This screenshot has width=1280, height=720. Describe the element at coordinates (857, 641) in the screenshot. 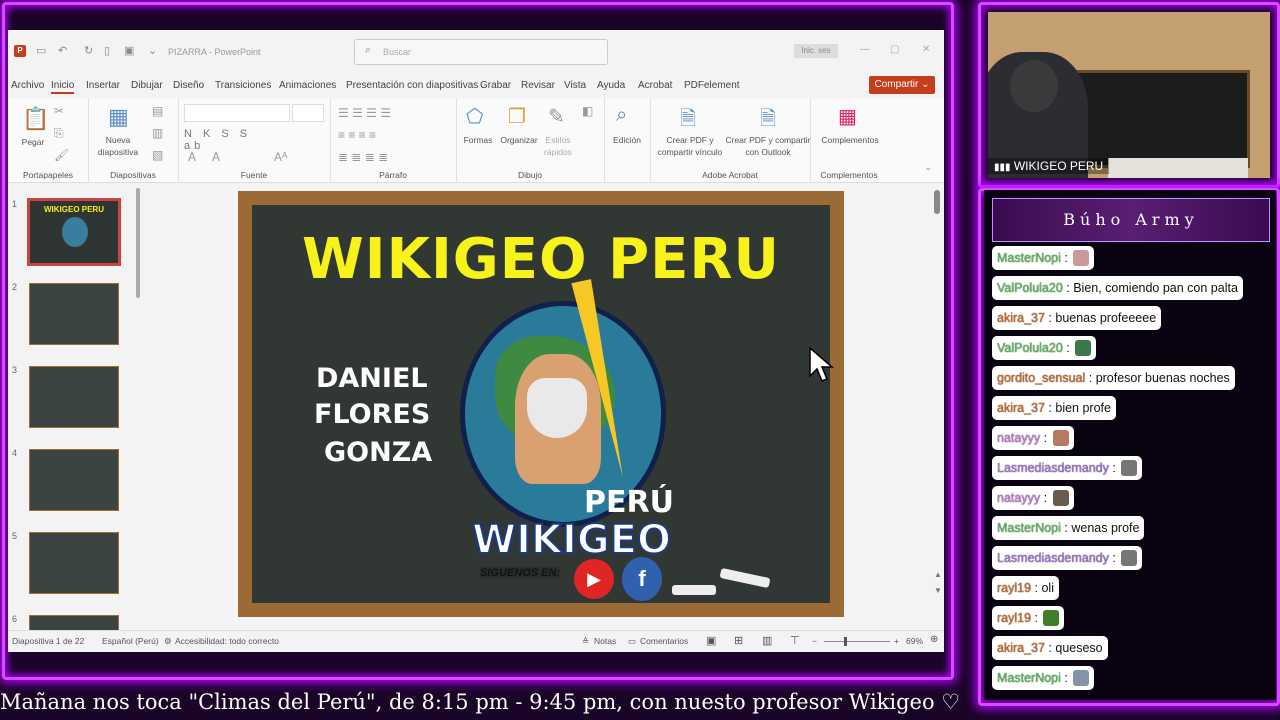

I see `zoom-slider` at that location.